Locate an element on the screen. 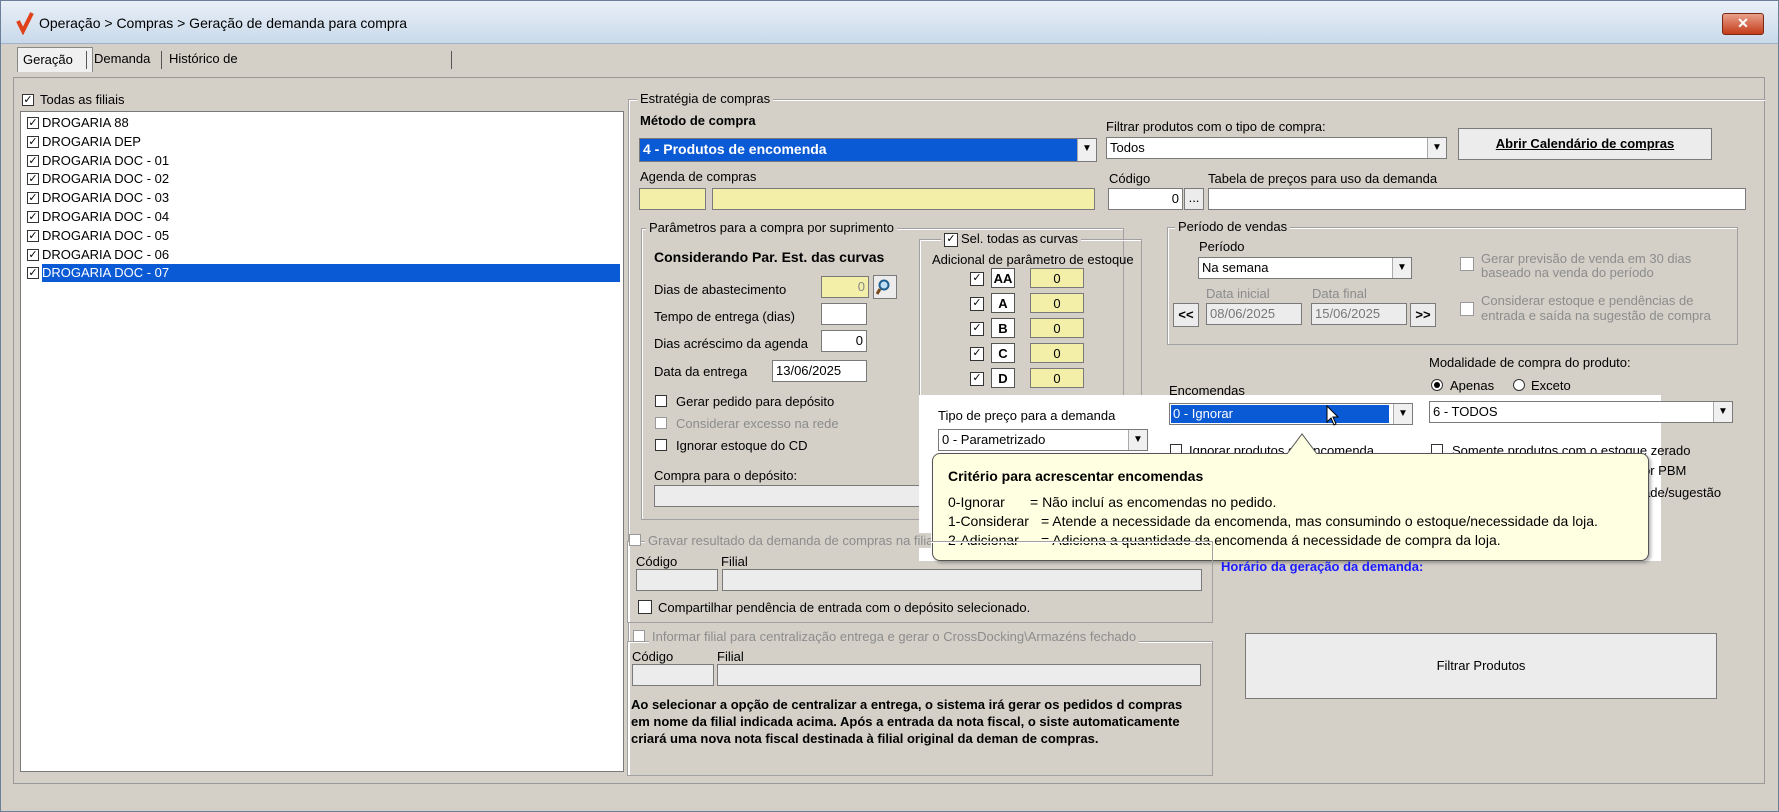 This screenshot has height=812, width=1779. tempo-entrega-input is located at coordinates (844, 314).